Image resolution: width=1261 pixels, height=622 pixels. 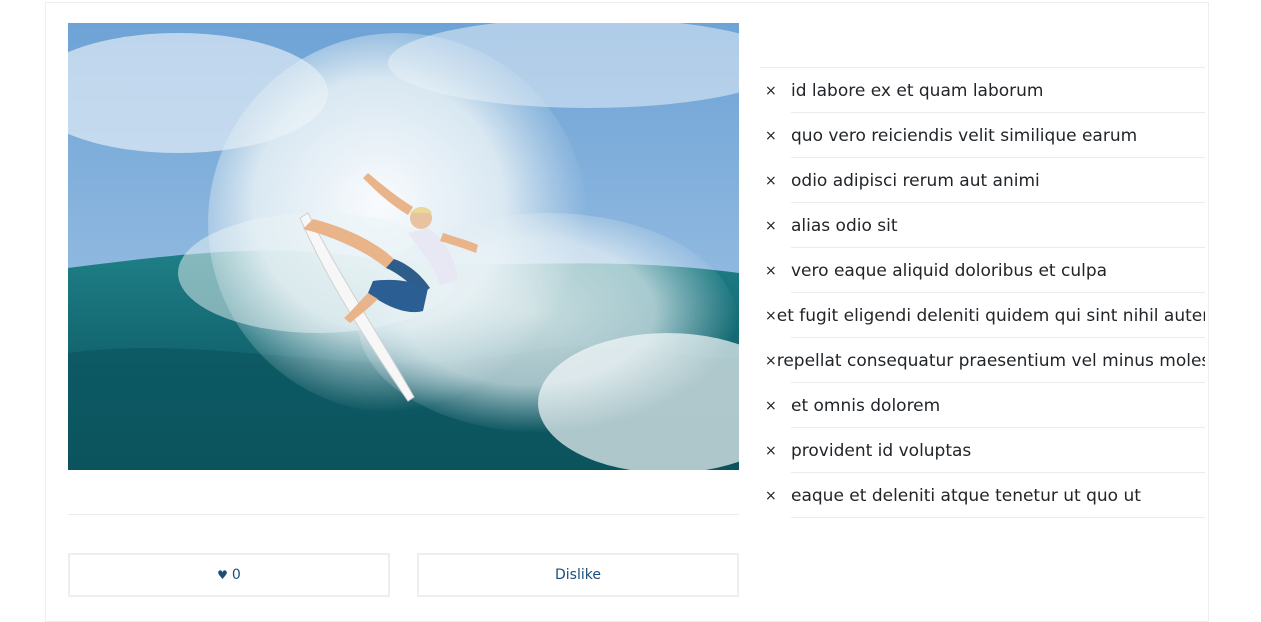 I want to click on dislike-button: Dislike, so click(x=578, y=575).